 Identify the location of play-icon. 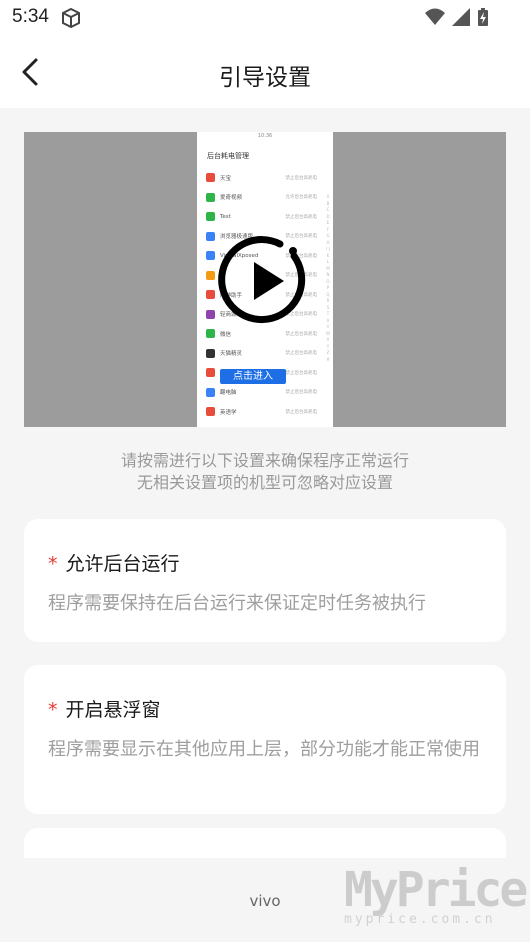
(265, 281).